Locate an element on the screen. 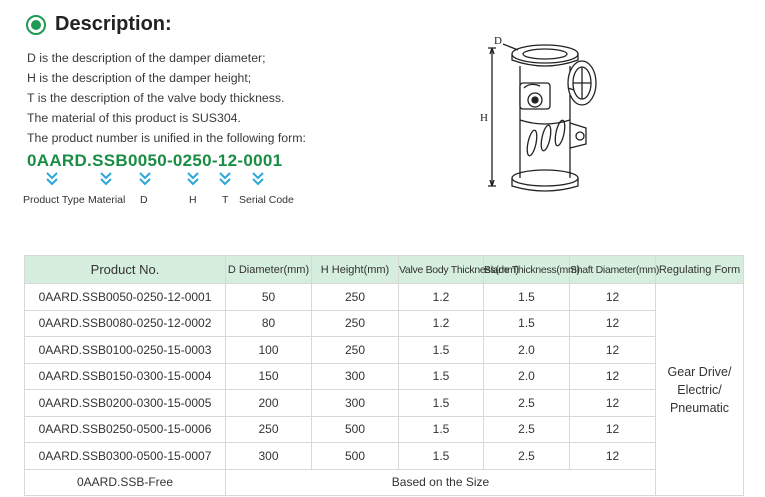 This screenshot has width=765, height=497. cell-regulating-form: Gear Drive/ Electric/ Pneumatic is located at coordinates (699, 389).